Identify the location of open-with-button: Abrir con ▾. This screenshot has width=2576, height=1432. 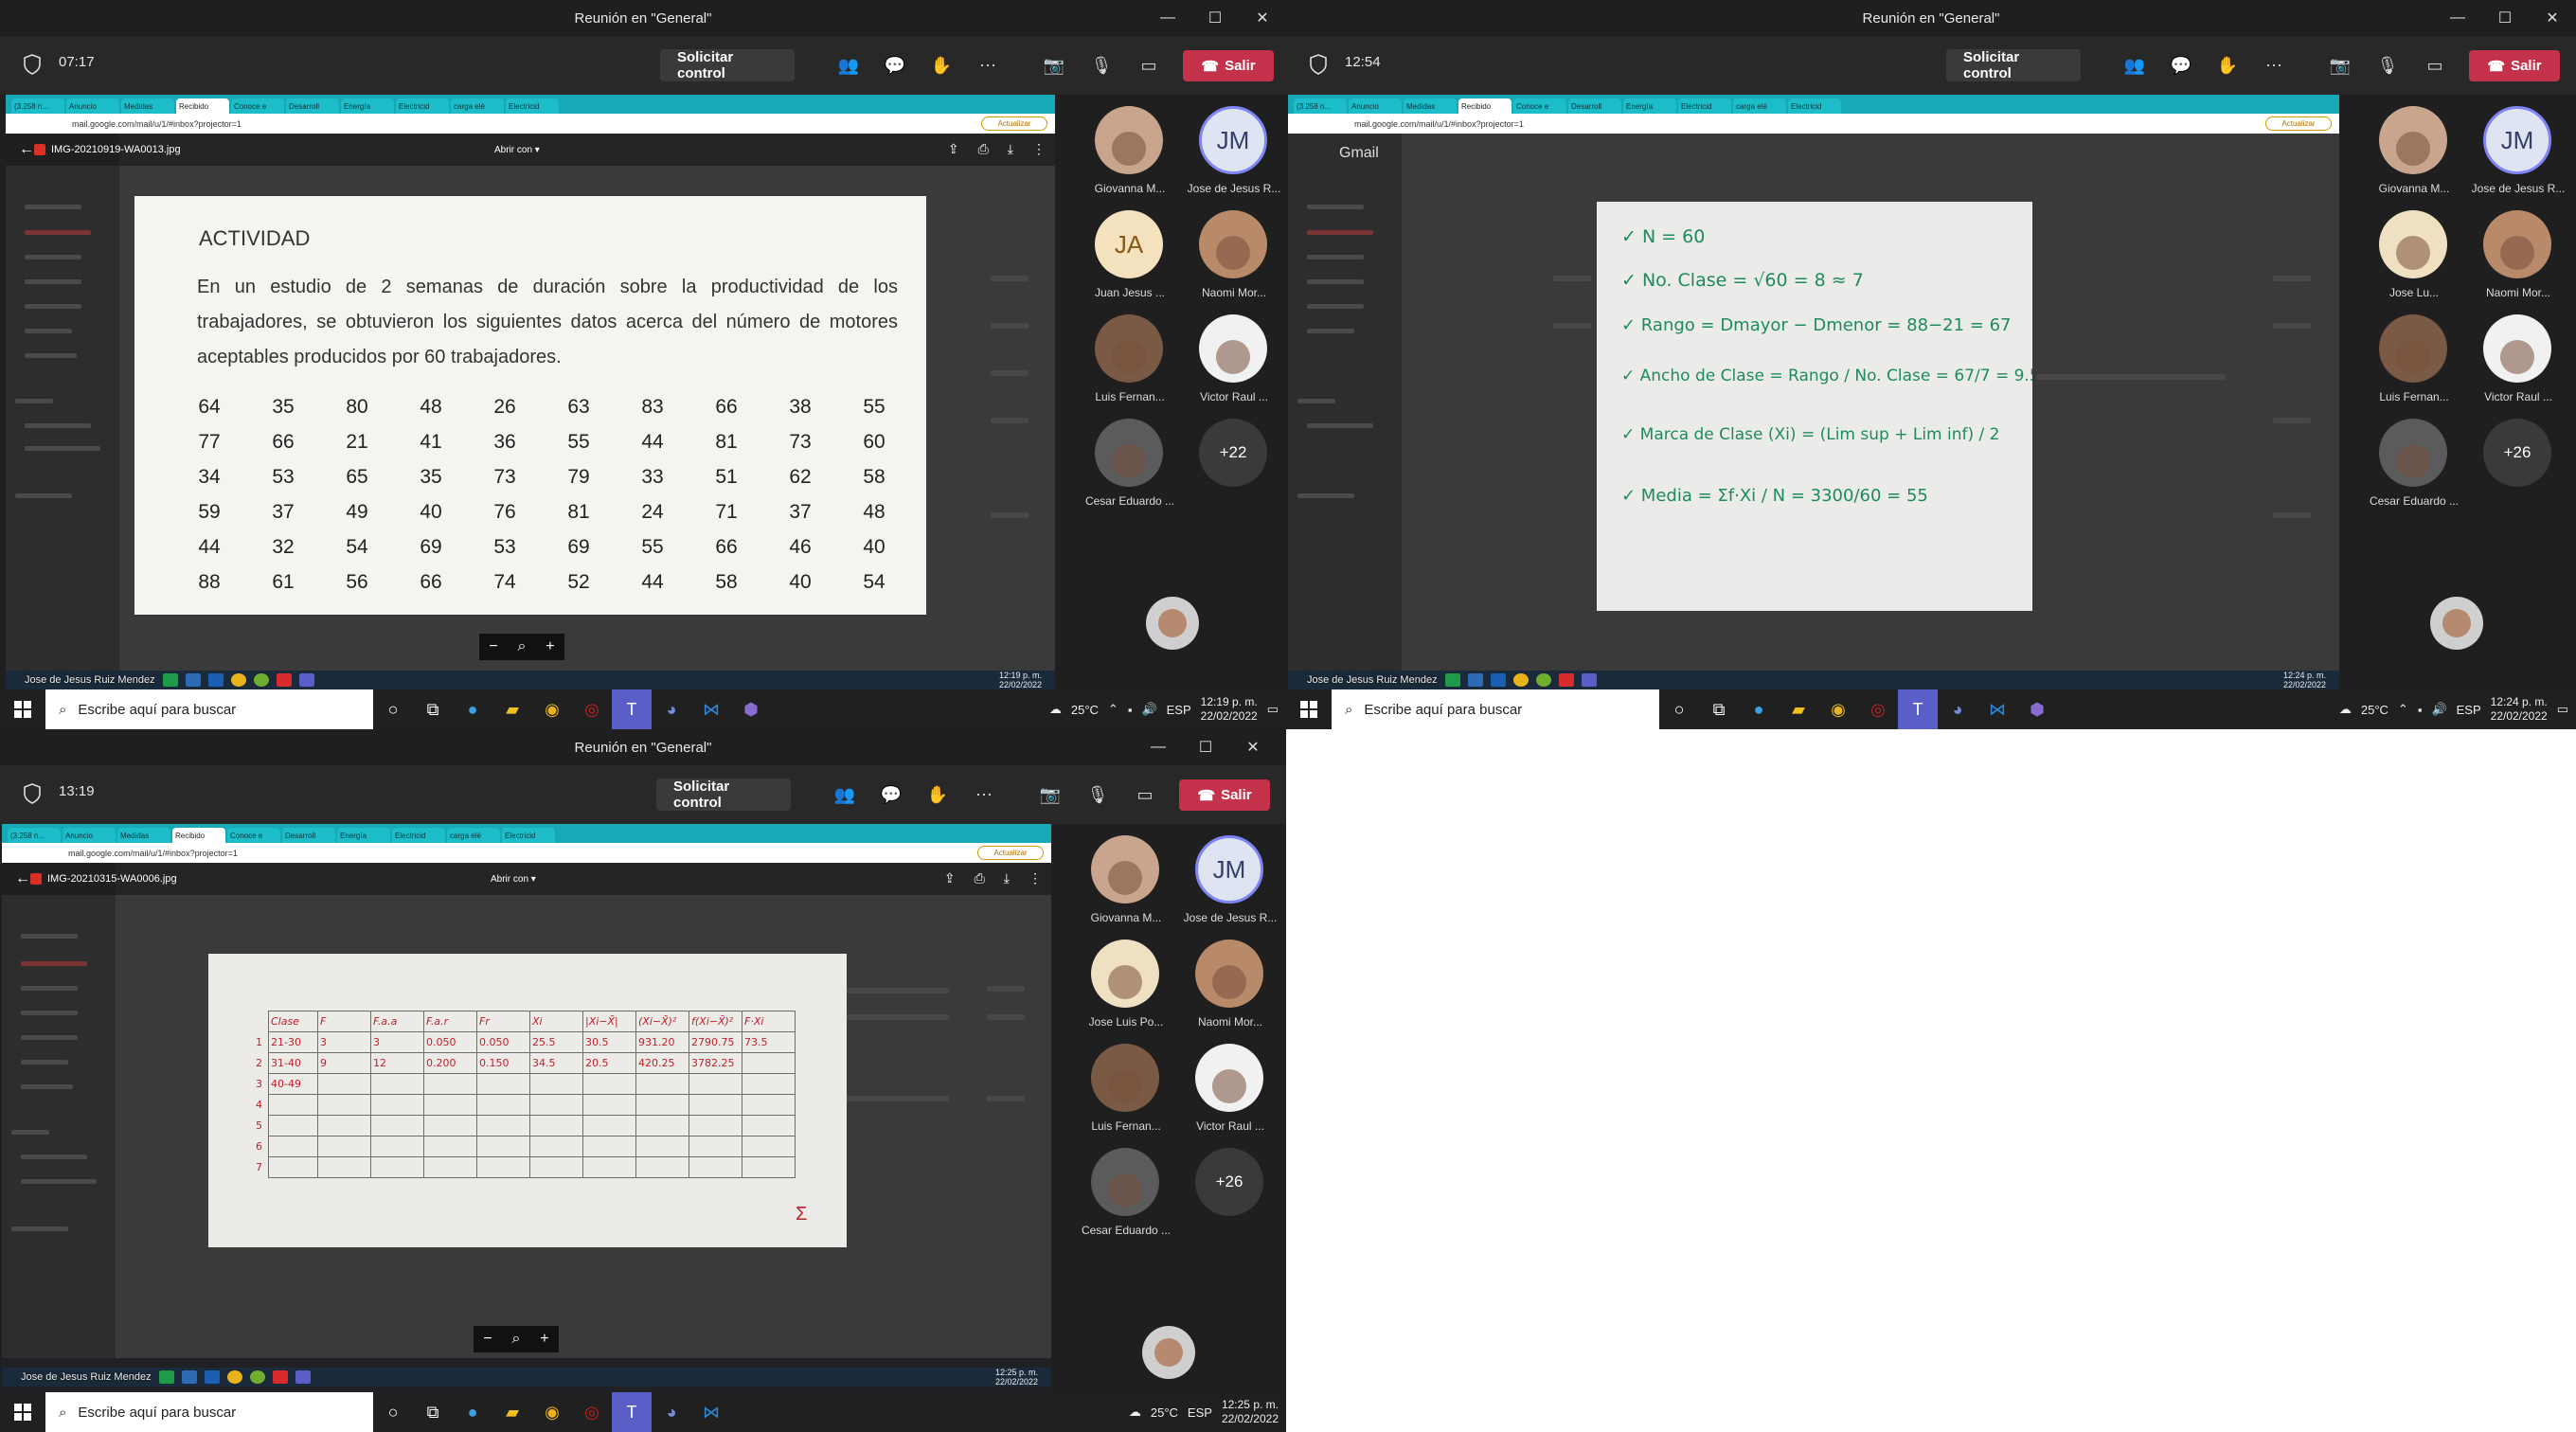
(513, 878).